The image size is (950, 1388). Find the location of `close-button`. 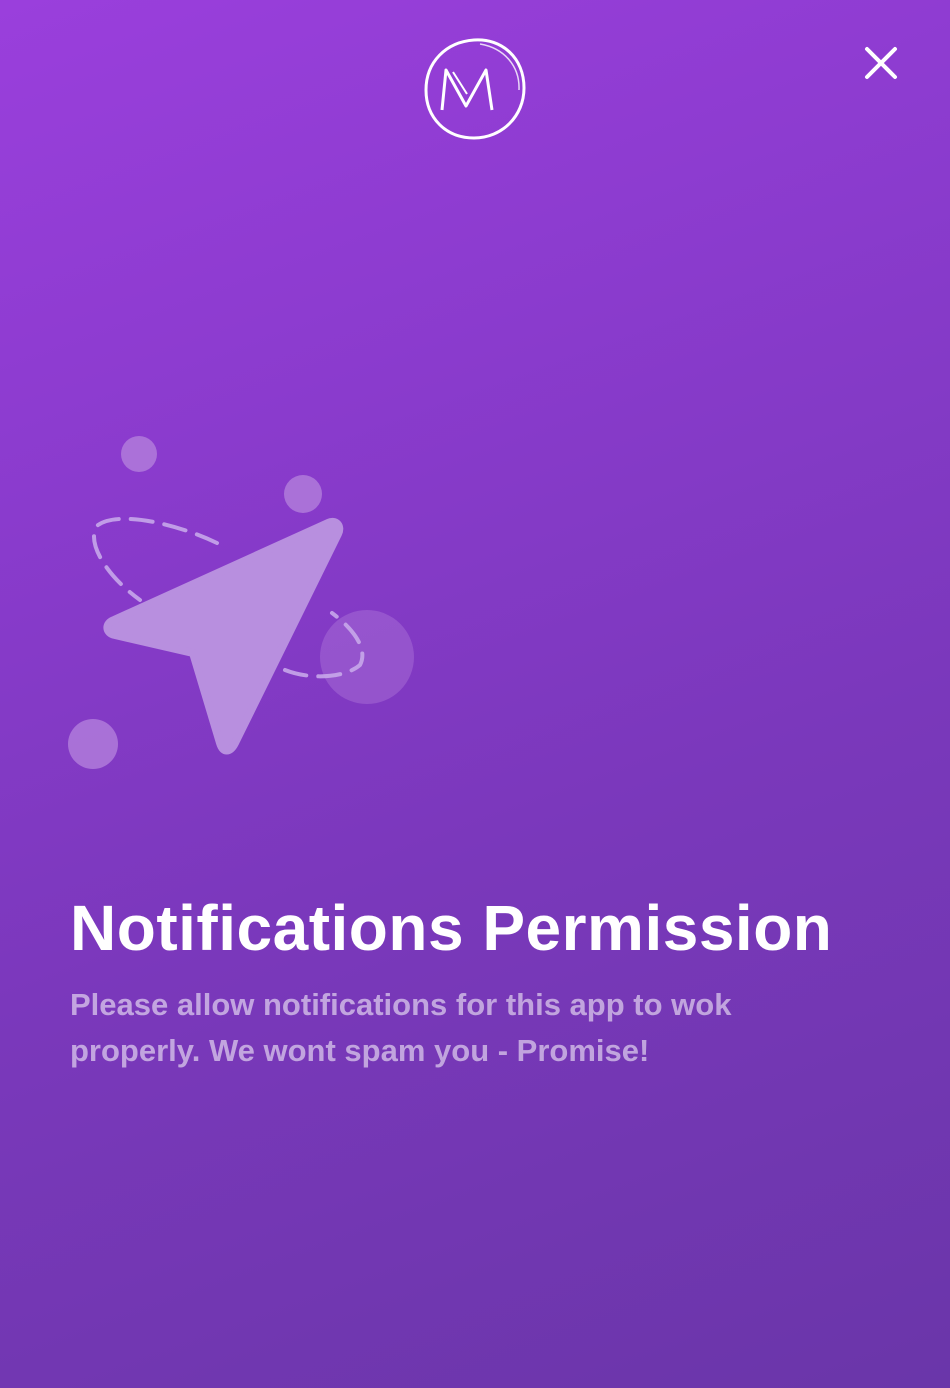

close-button is located at coordinates (881, 63).